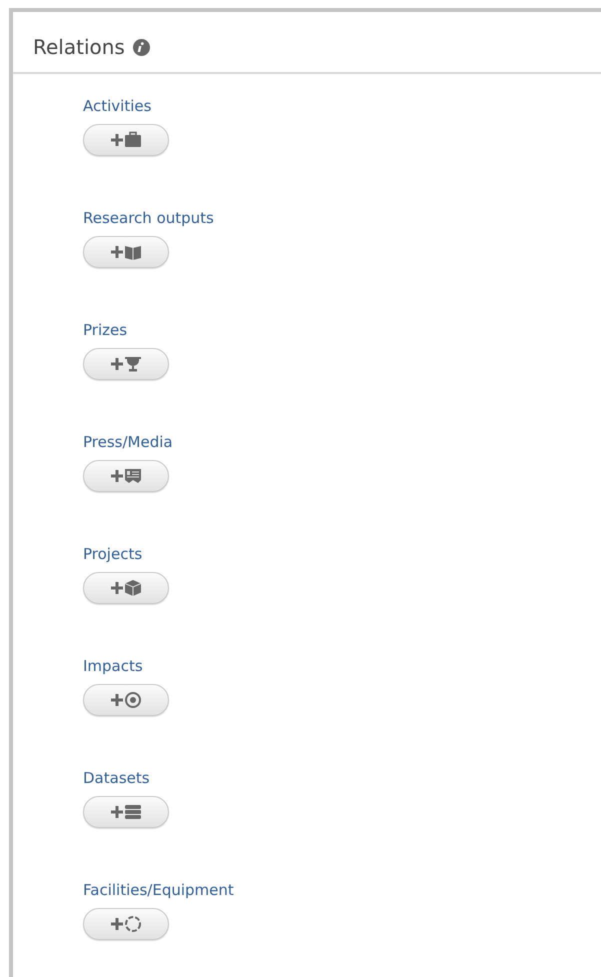  I want to click on relation-link: Impacts, so click(113, 666).